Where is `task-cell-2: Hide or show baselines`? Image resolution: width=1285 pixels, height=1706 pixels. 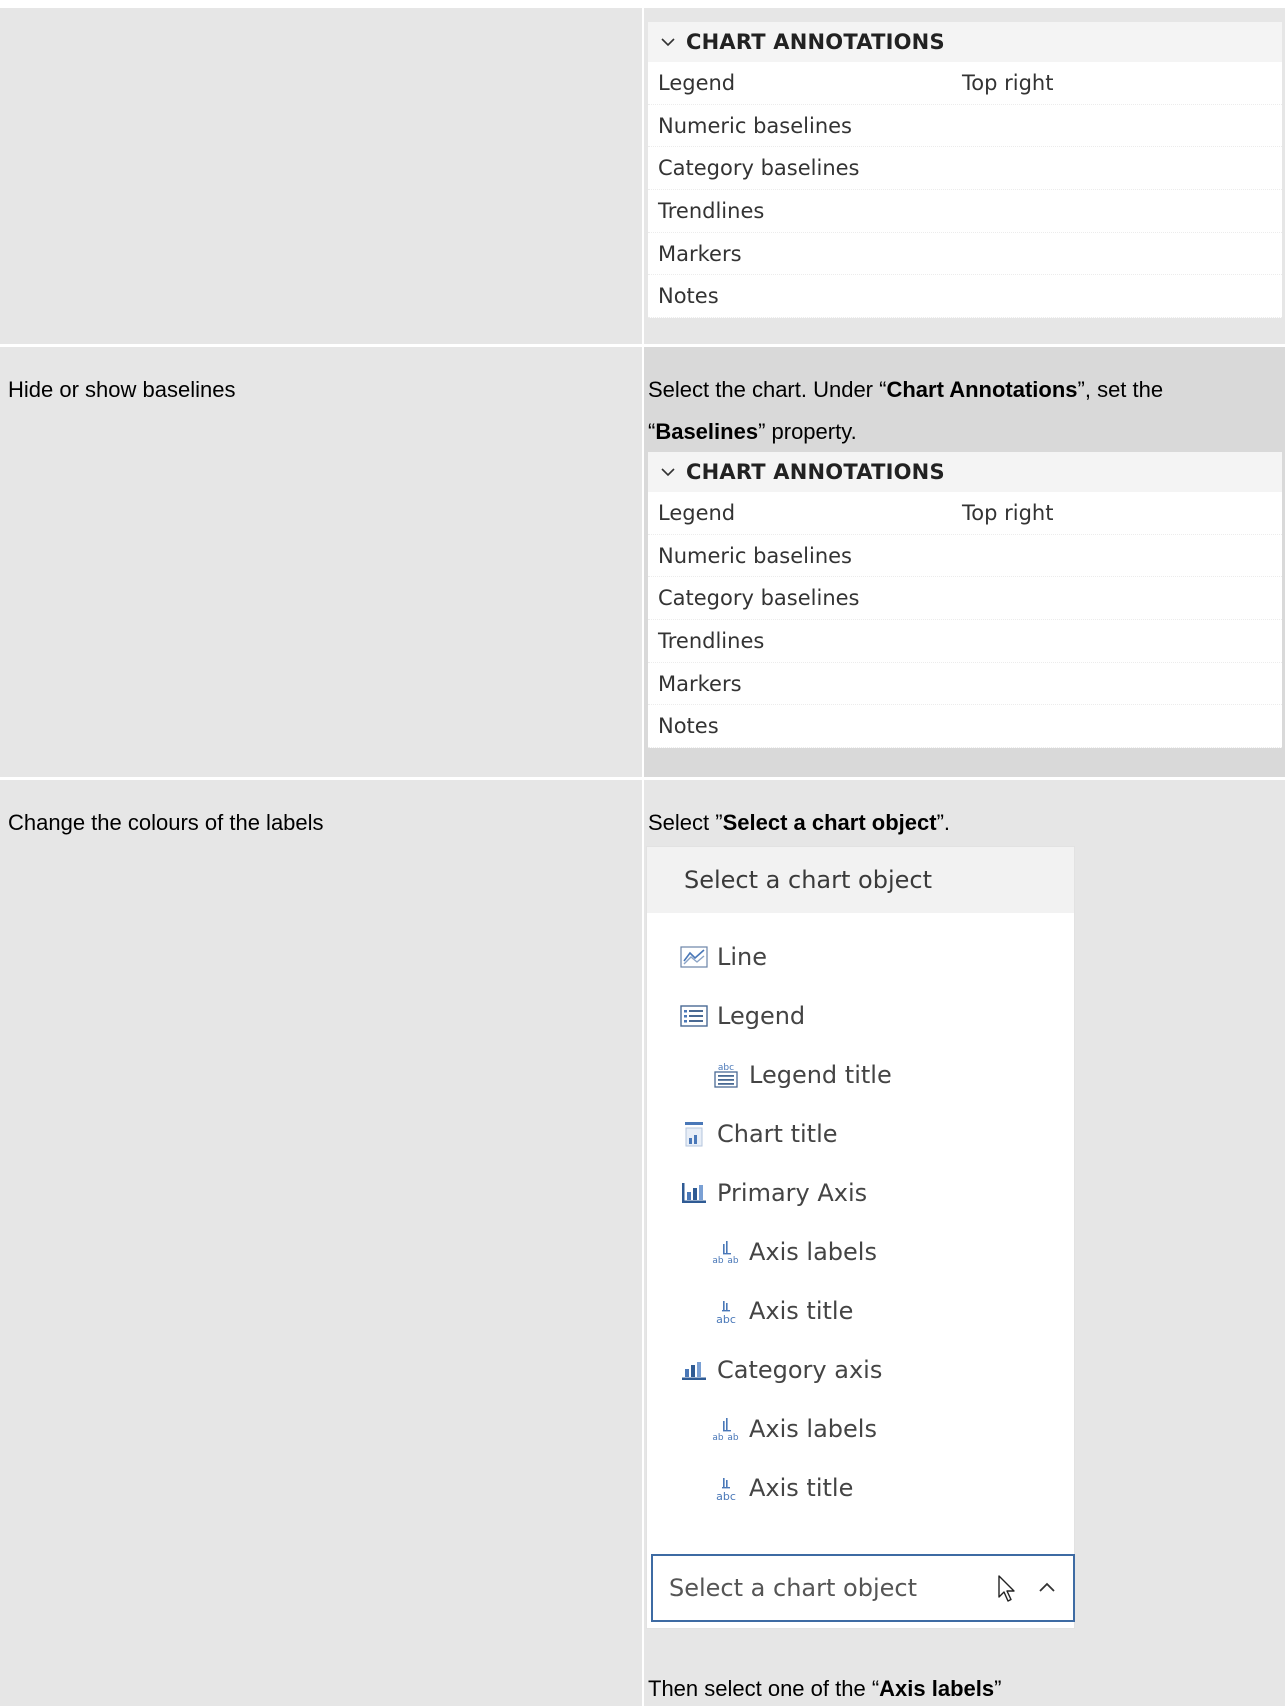
task-cell-2: Hide or show baselines is located at coordinates (321, 562).